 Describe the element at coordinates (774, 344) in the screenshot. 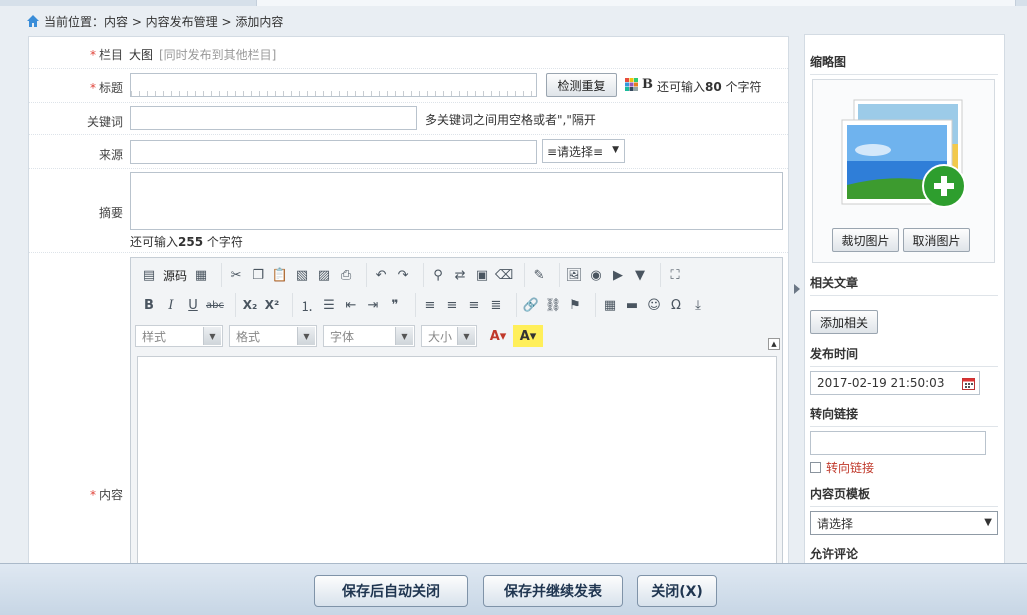

I see `collapse-toolbar-icon: ▲` at that location.